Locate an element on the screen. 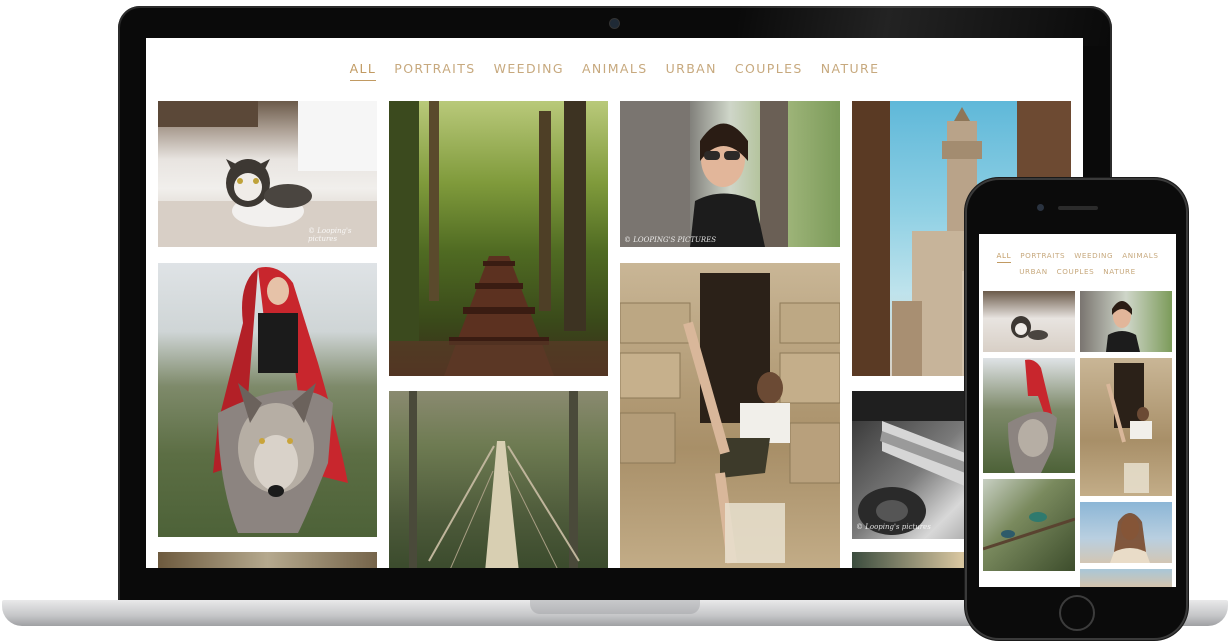 The height and width of the screenshot is (641, 1230). mobile-bird-illustration is located at coordinates (1029, 531).